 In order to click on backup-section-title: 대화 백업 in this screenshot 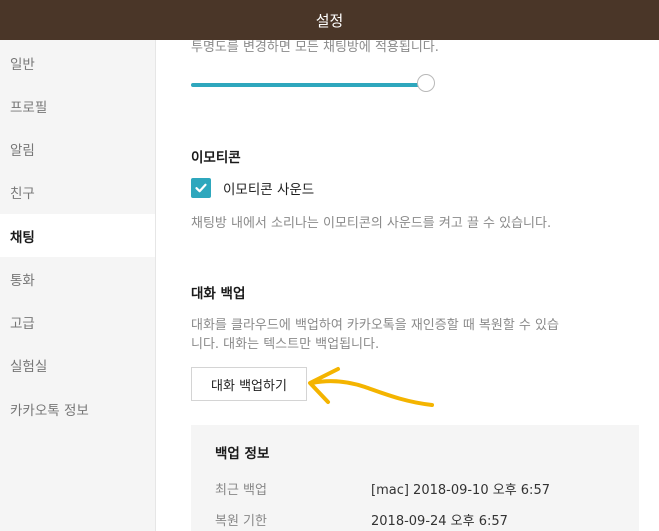, I will do `click(218, 294)`.